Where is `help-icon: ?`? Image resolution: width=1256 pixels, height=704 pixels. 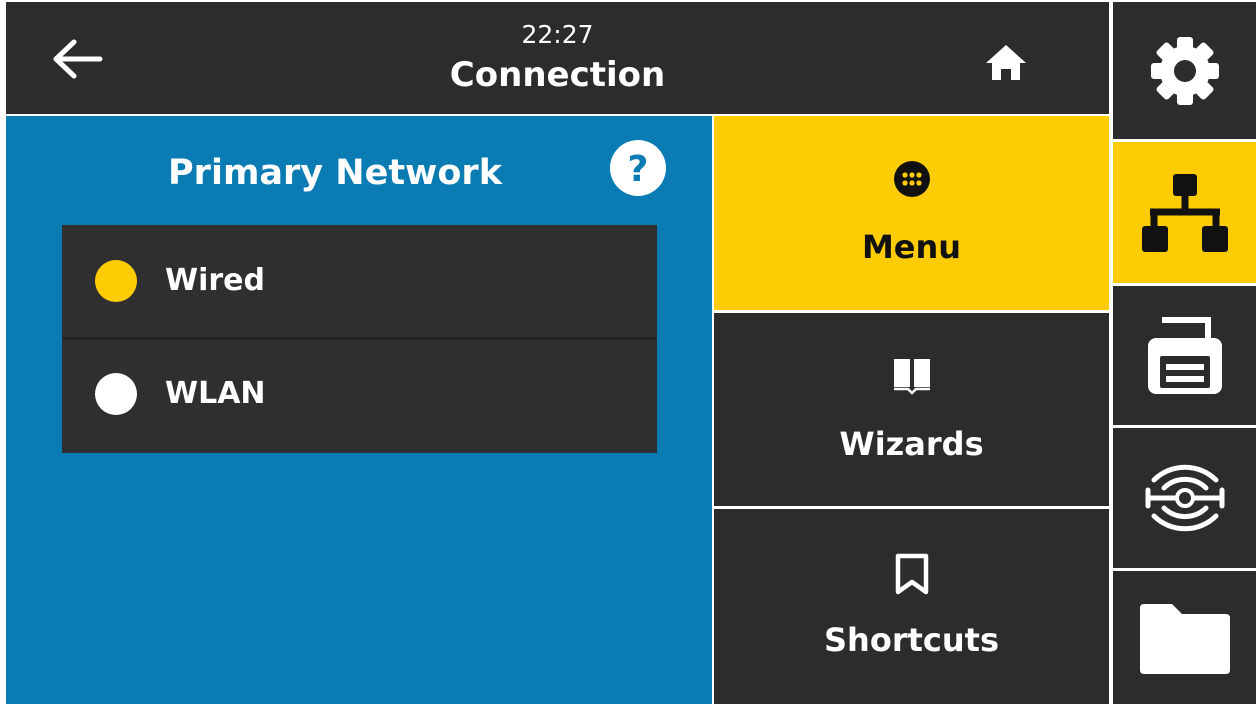 help-icon: ? is located at coordinates (638, 168).